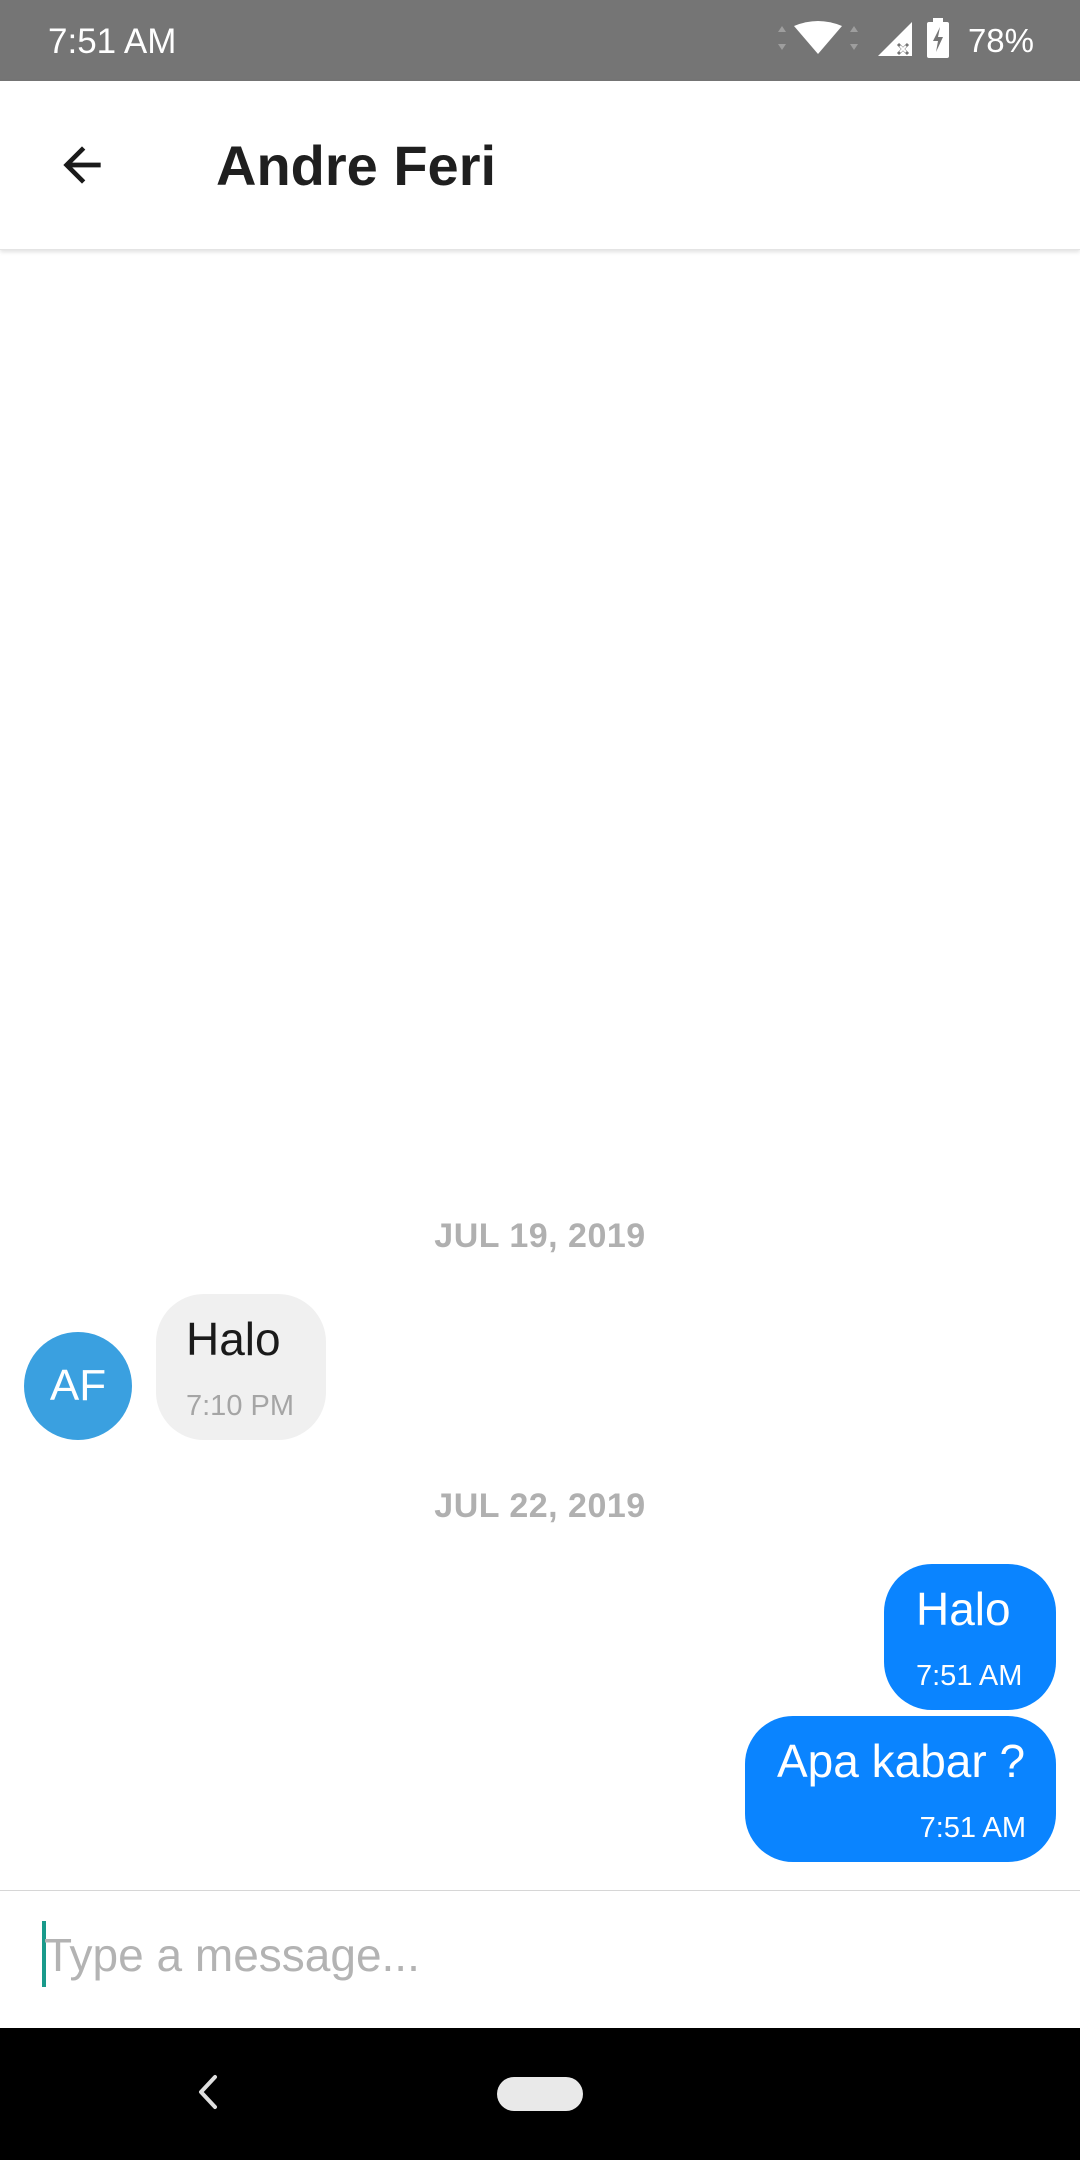  Describe the element at coordinates (540, 1506) in the screenshot. I see `date-separator: JUL 22, 2019` at that location.